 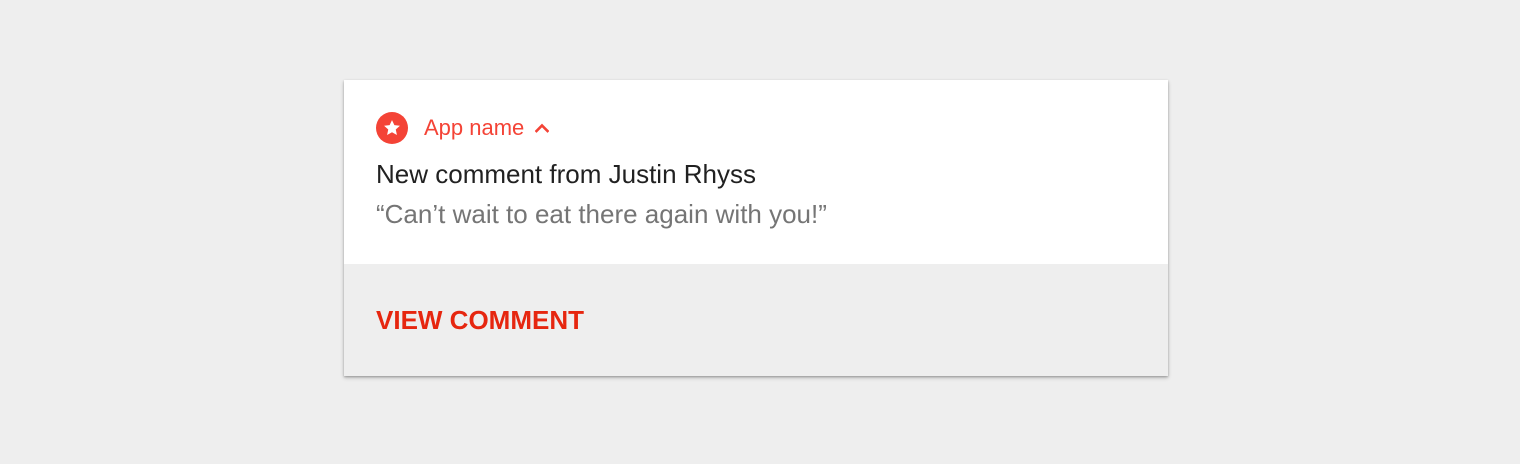 What do you see at coordinates (480, 320) in the screenshot?
I see `view-comment-button: VIEW COMMENT` at bounding box center [480, 320].